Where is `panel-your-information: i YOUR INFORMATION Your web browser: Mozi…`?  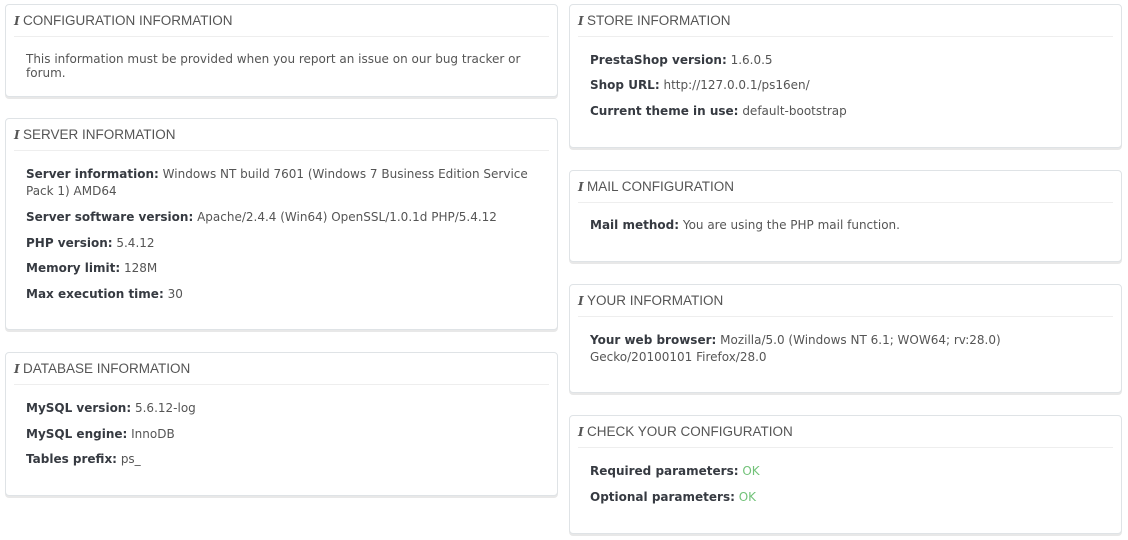 panel-your-information: i YOUR INFORMATION Your web browser: Mozi… is located at coordinates (845, 338).